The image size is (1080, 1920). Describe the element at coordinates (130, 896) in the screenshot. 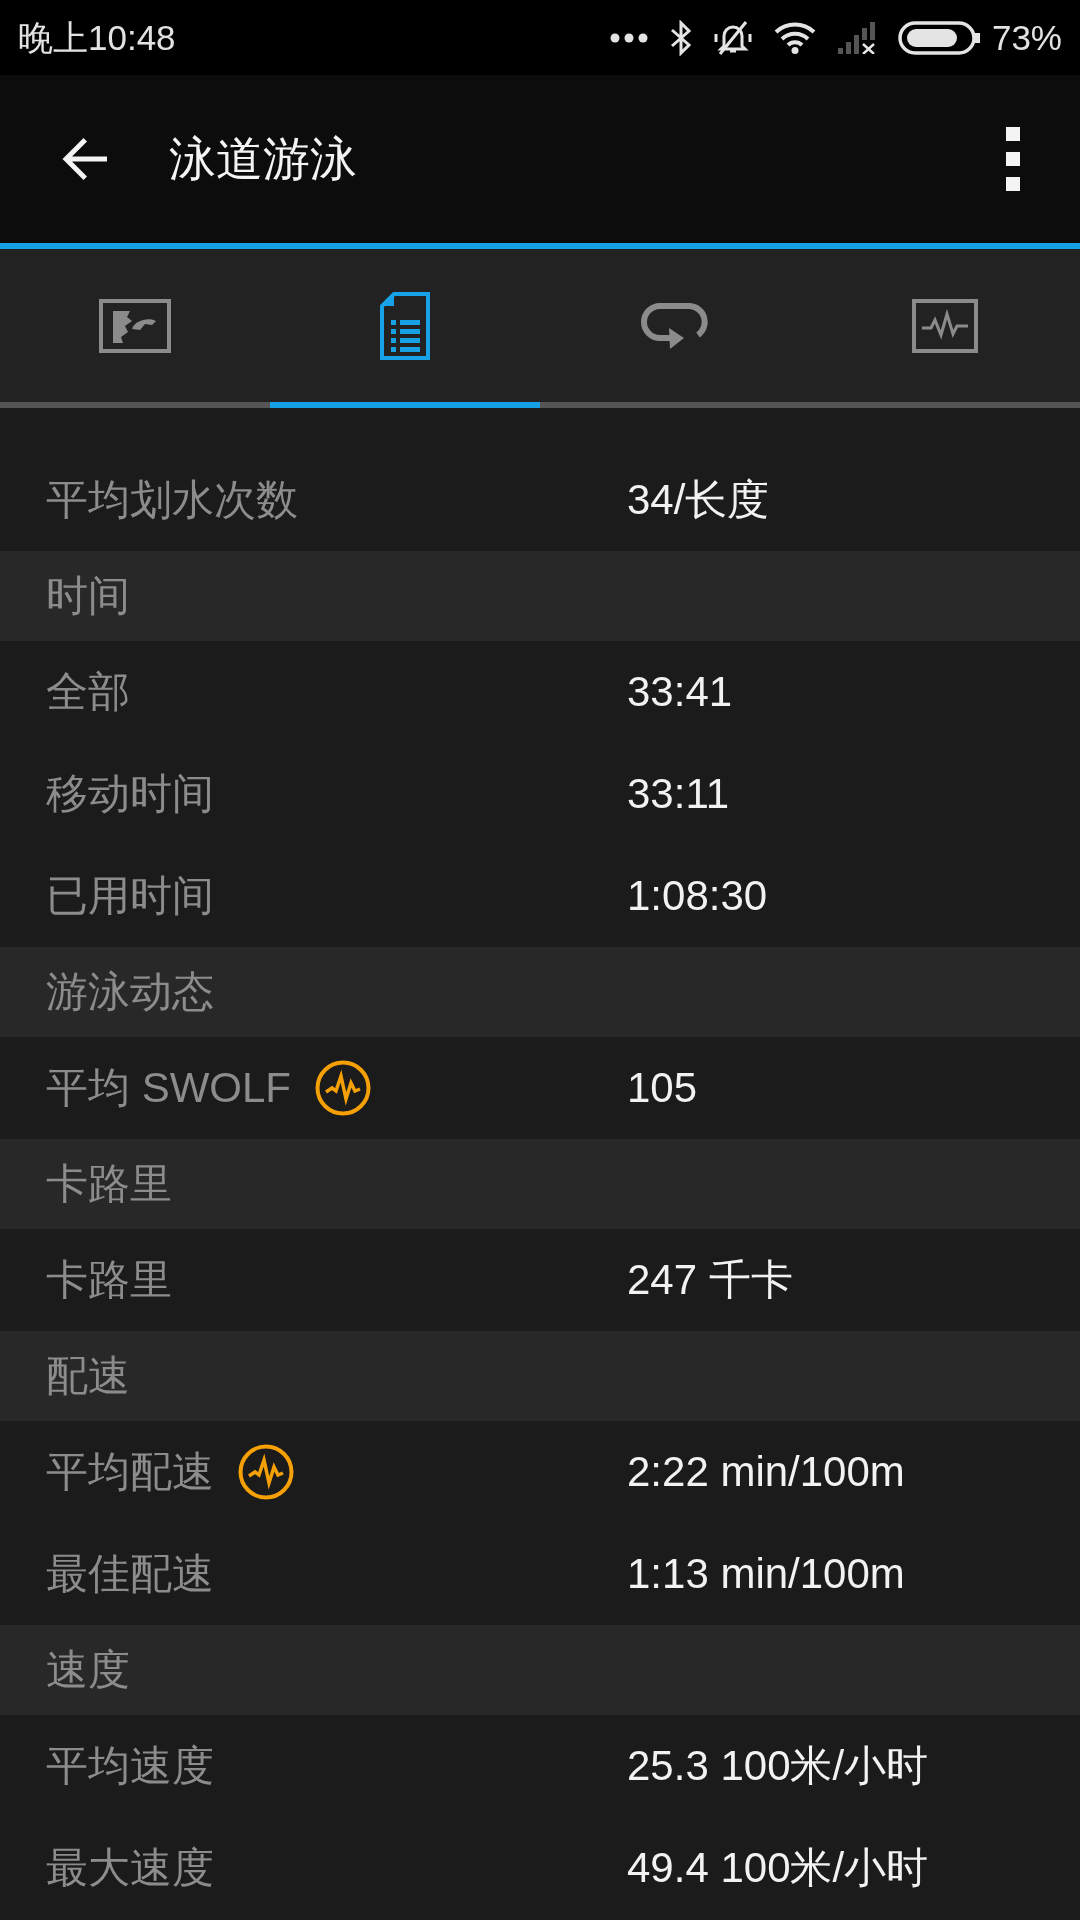

I see `row-label: 已用时间` at that location.